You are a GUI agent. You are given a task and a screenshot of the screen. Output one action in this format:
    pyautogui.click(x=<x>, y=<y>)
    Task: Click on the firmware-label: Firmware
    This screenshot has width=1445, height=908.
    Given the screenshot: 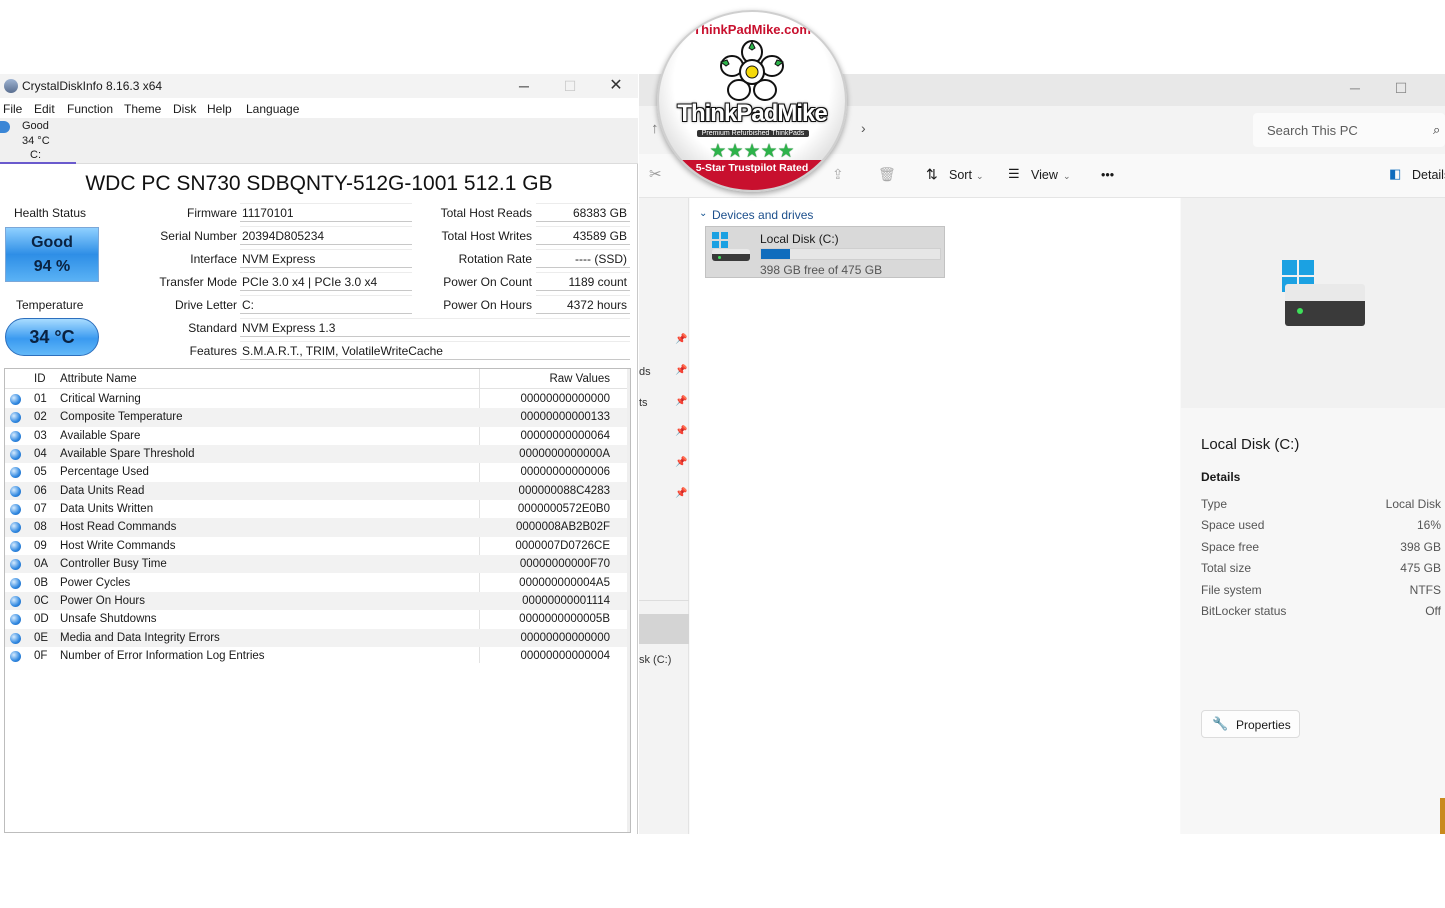 What is the action you would take?
    pyautogui.click(x=212, y=213)
    